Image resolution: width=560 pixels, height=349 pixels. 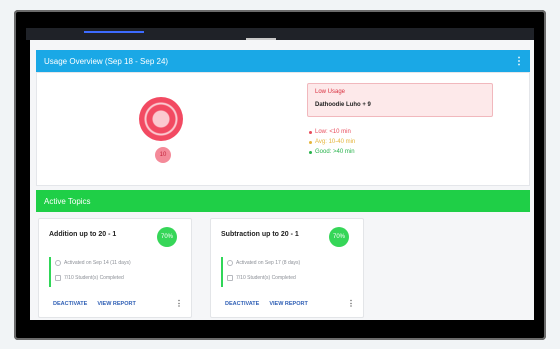 I want to click on low-usage-alert: Low Usage Dathoodie Luho + 9, so click(x=400, y=100).